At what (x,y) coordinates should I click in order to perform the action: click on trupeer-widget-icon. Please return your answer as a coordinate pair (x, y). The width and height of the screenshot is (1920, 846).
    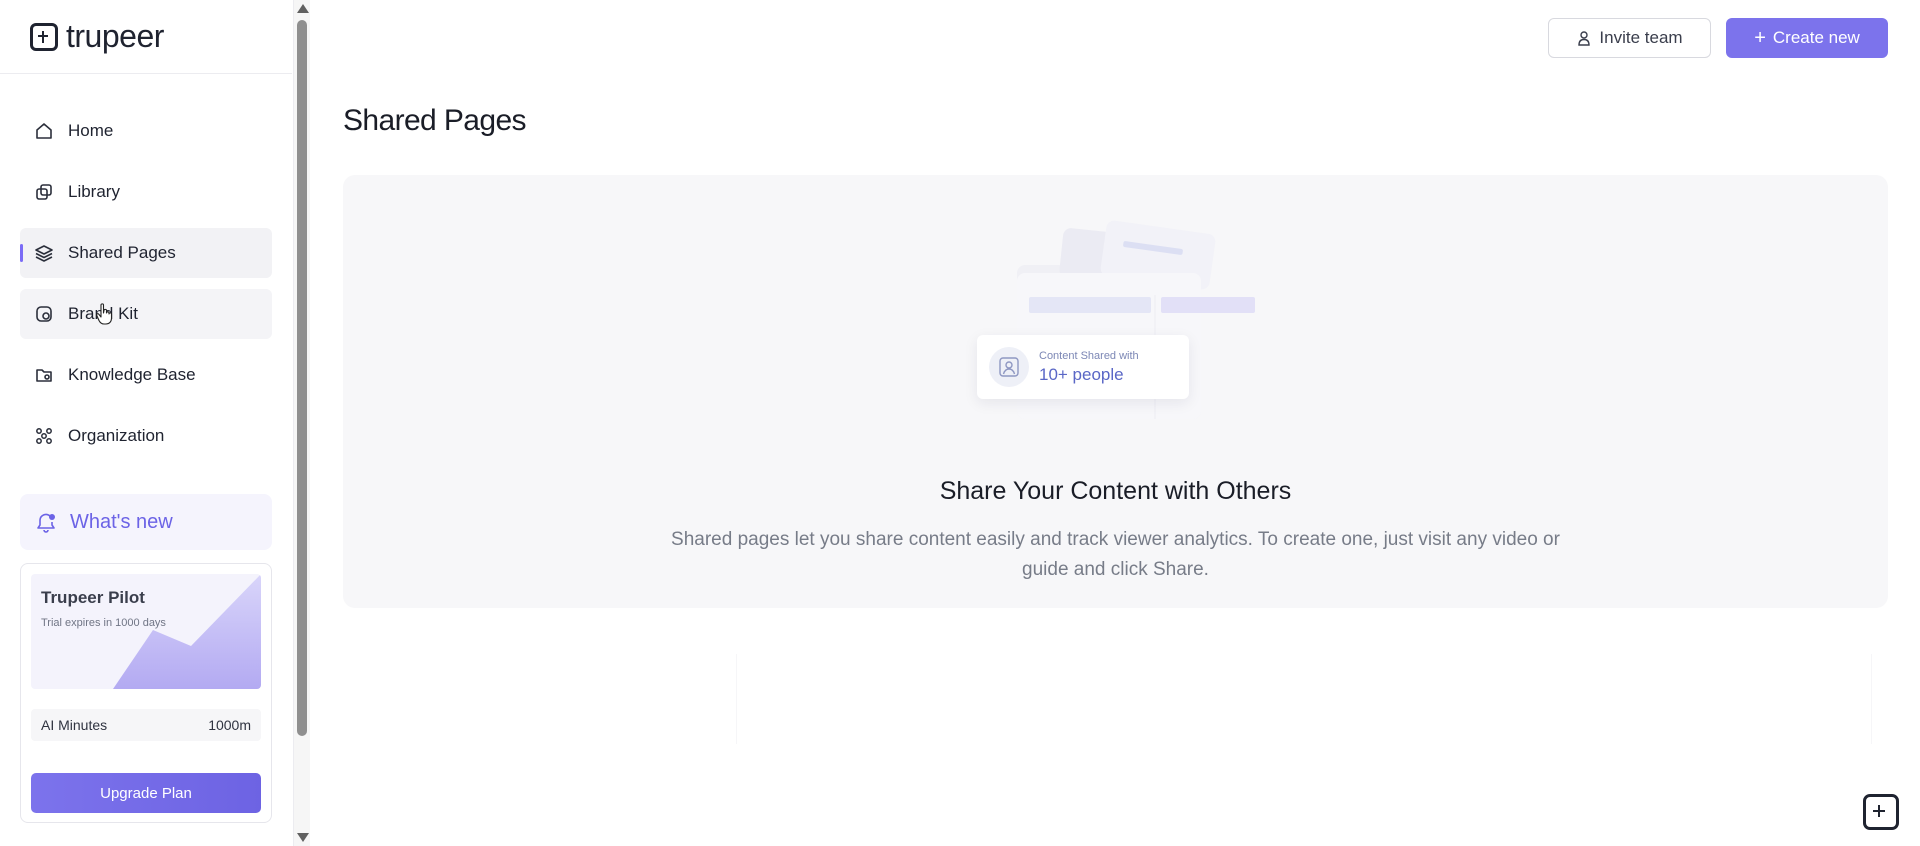
    Looking at the image, I should click on (1881, 812).